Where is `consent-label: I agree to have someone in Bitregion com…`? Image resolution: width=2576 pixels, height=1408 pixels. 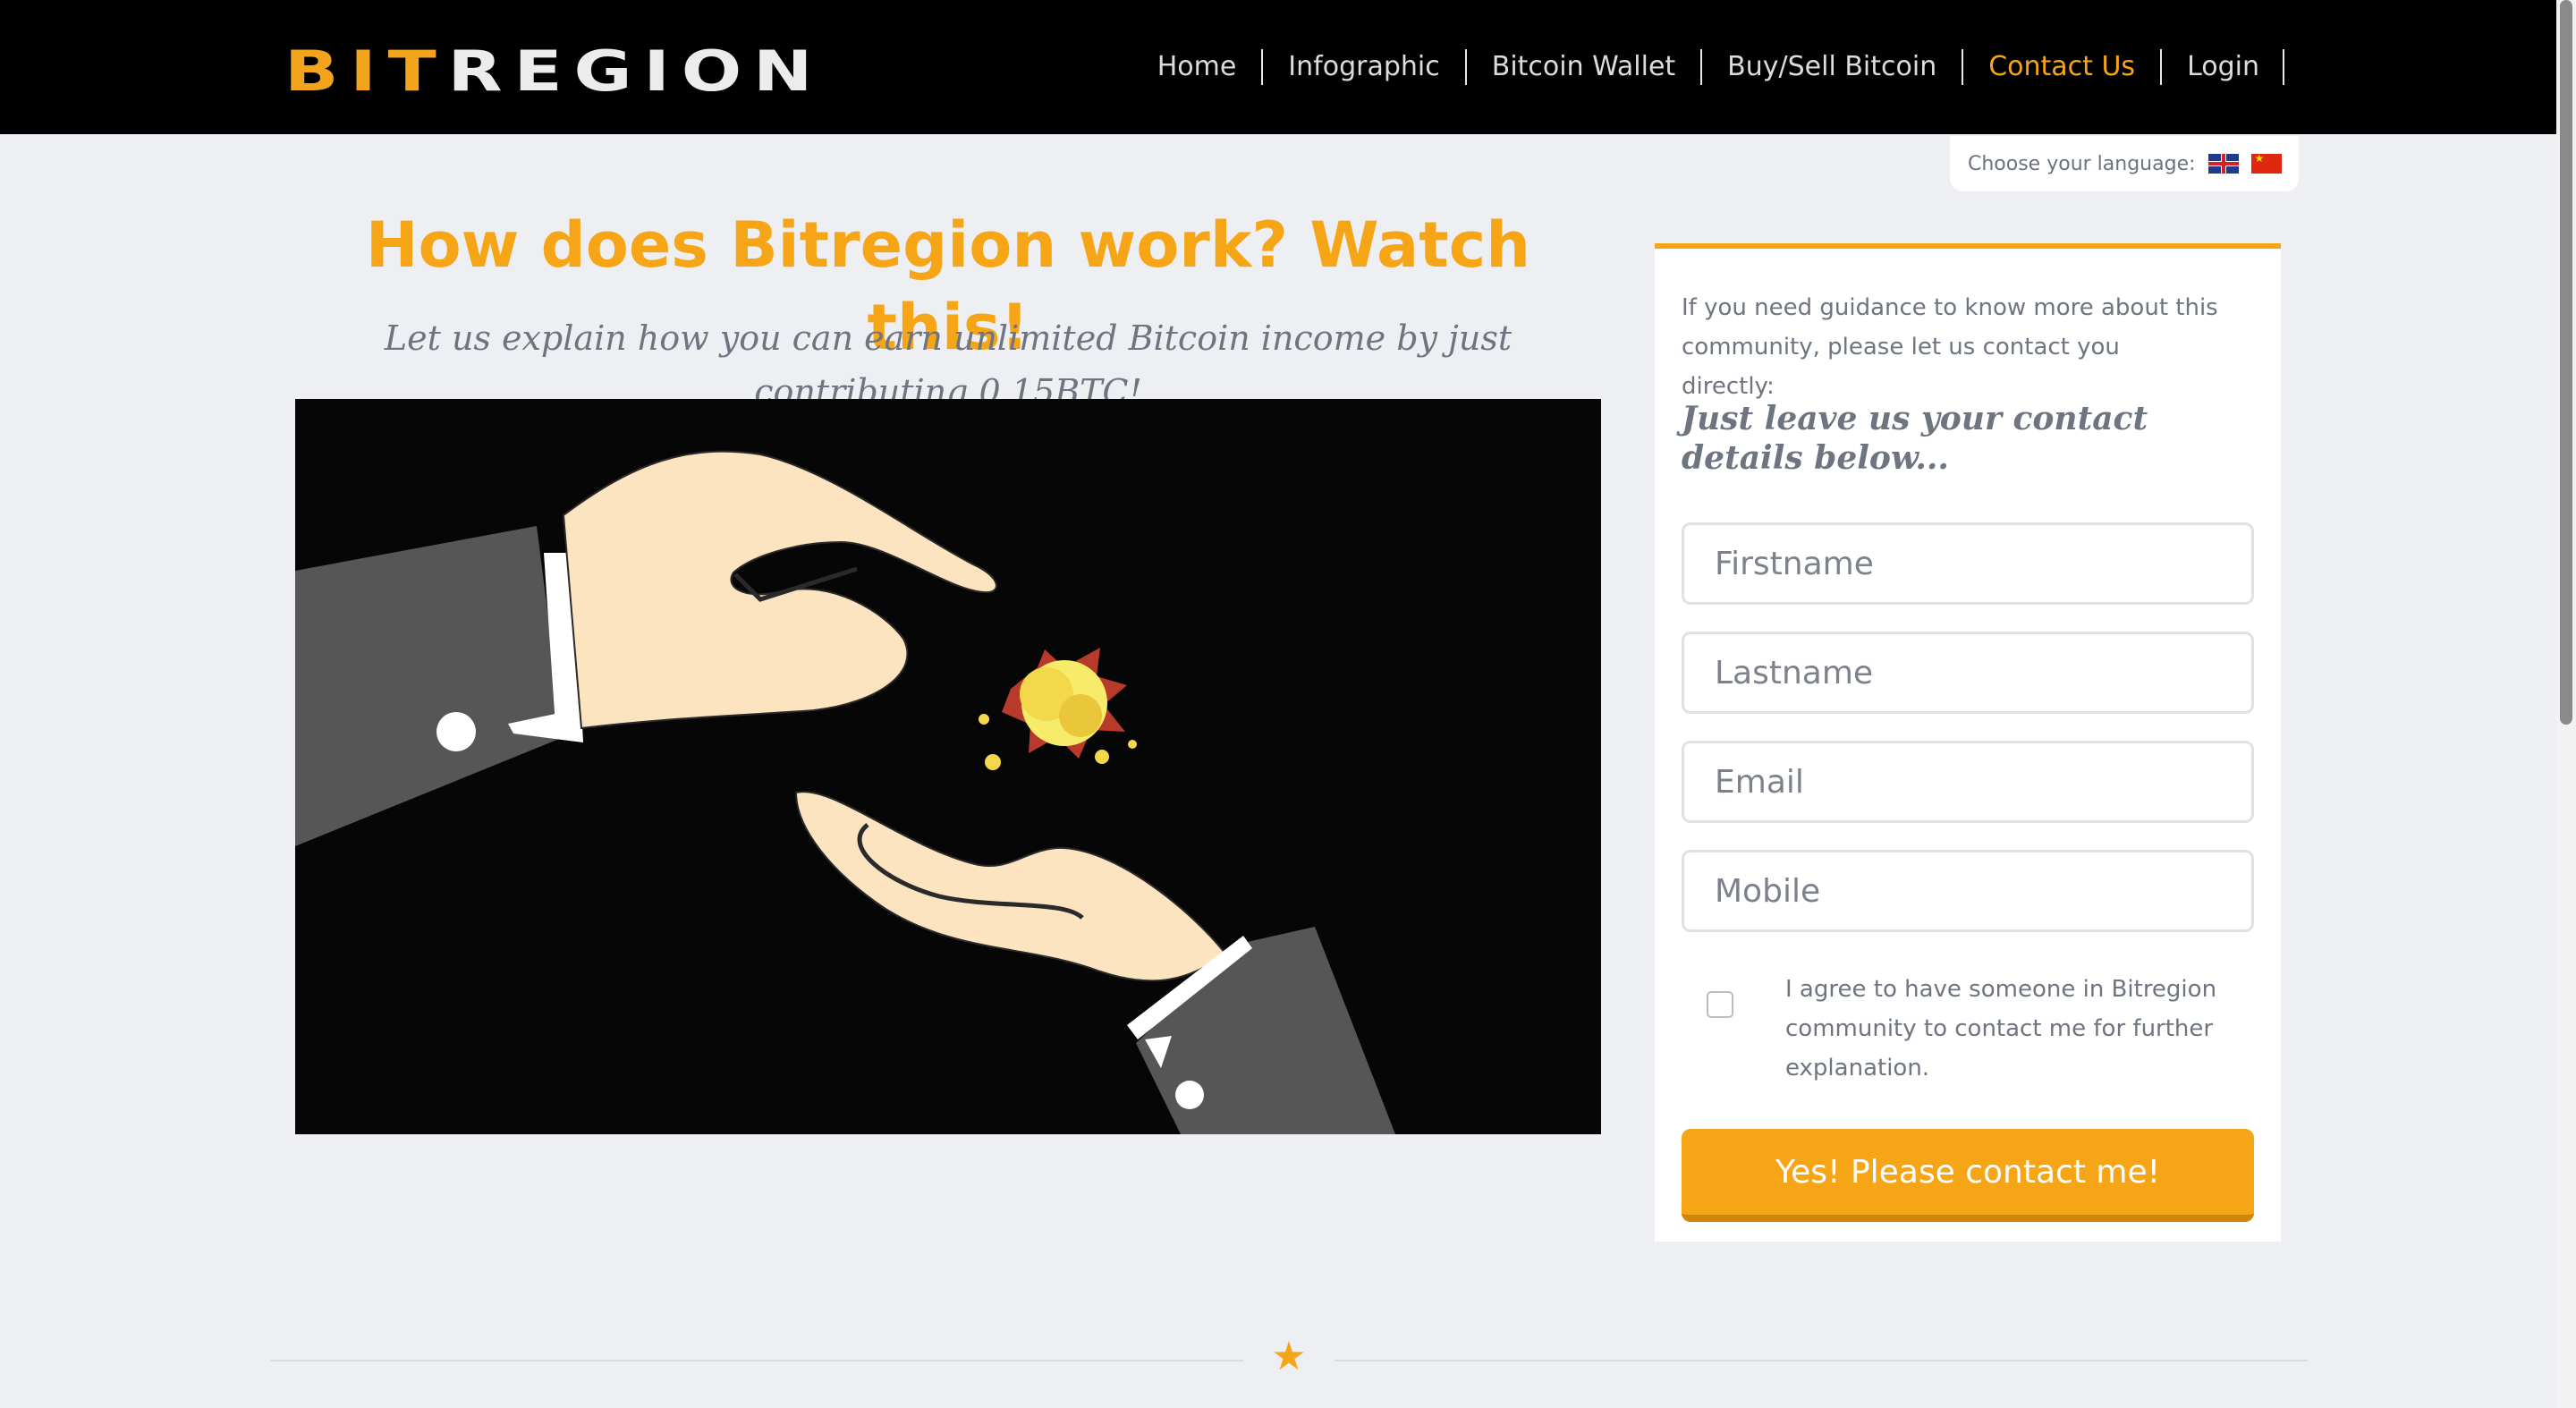 consent-label: I agree to have someone in Bitregion com… is located at coordinates (2001, 1028).